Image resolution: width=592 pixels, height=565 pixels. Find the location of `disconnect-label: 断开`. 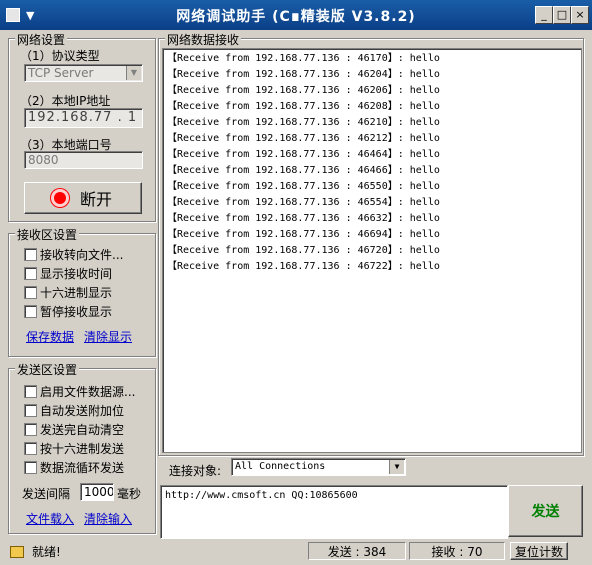

disconnect-label: 断开 is located at coordinates (95, 199).